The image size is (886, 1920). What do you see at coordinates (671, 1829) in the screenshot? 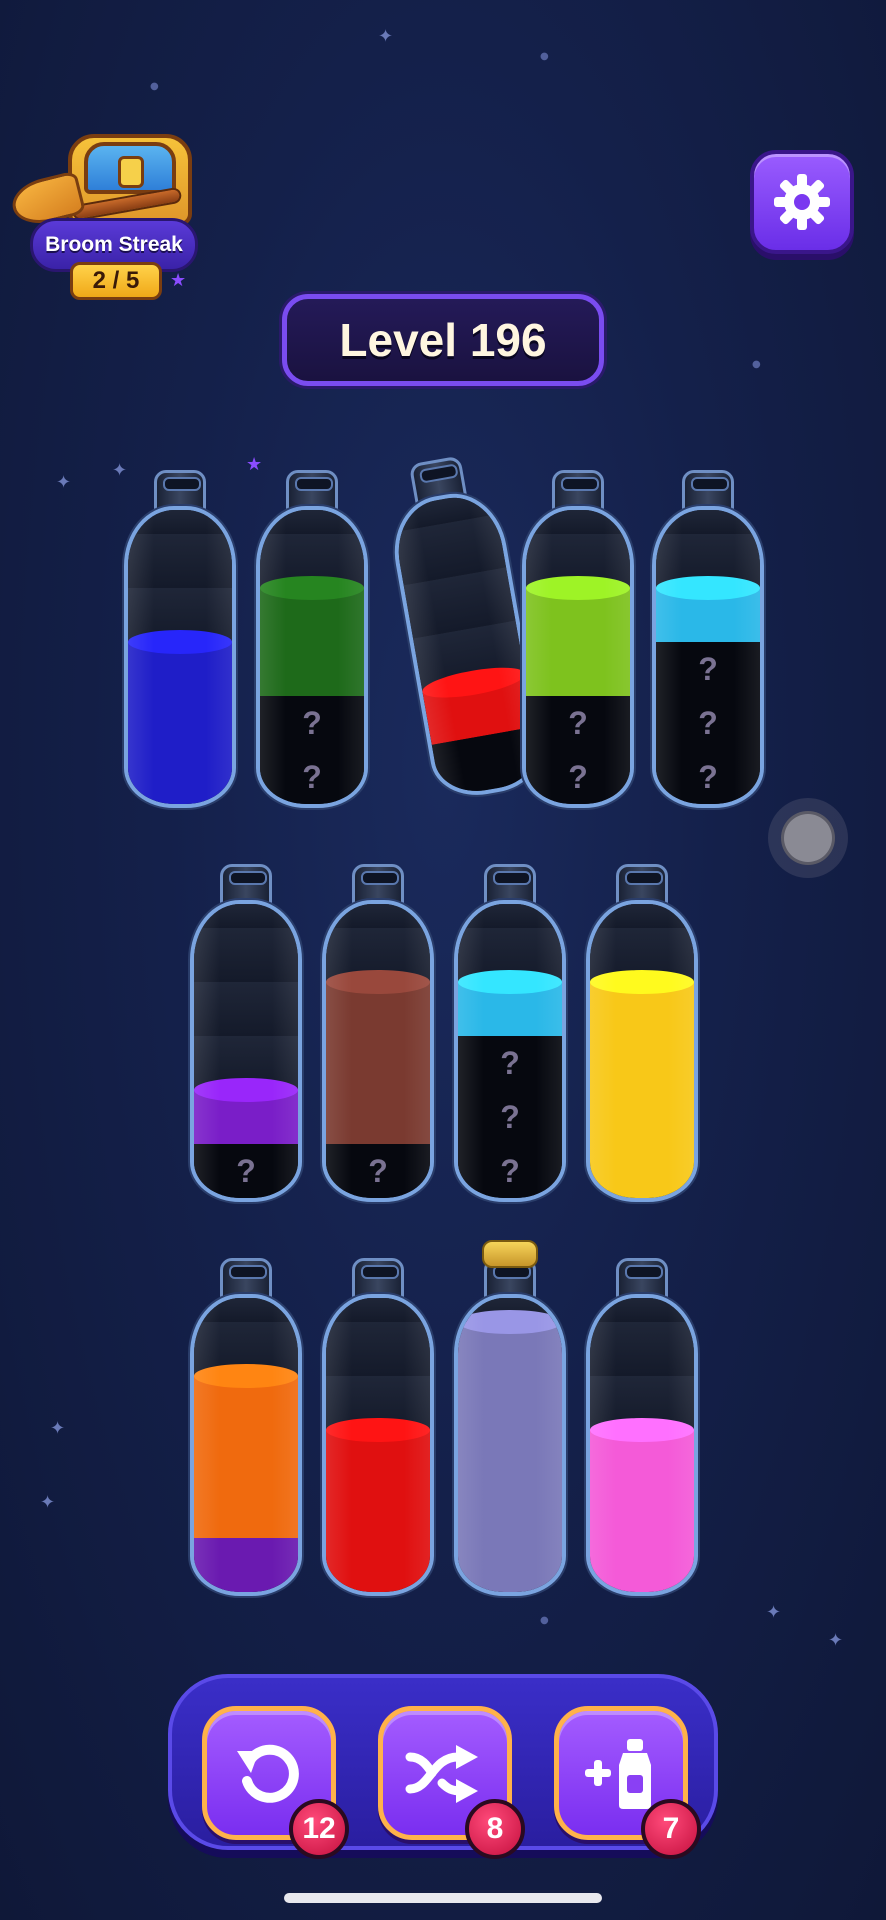
I see `add-bottle-count-badge: 7` at bounding box center [671, 1829].